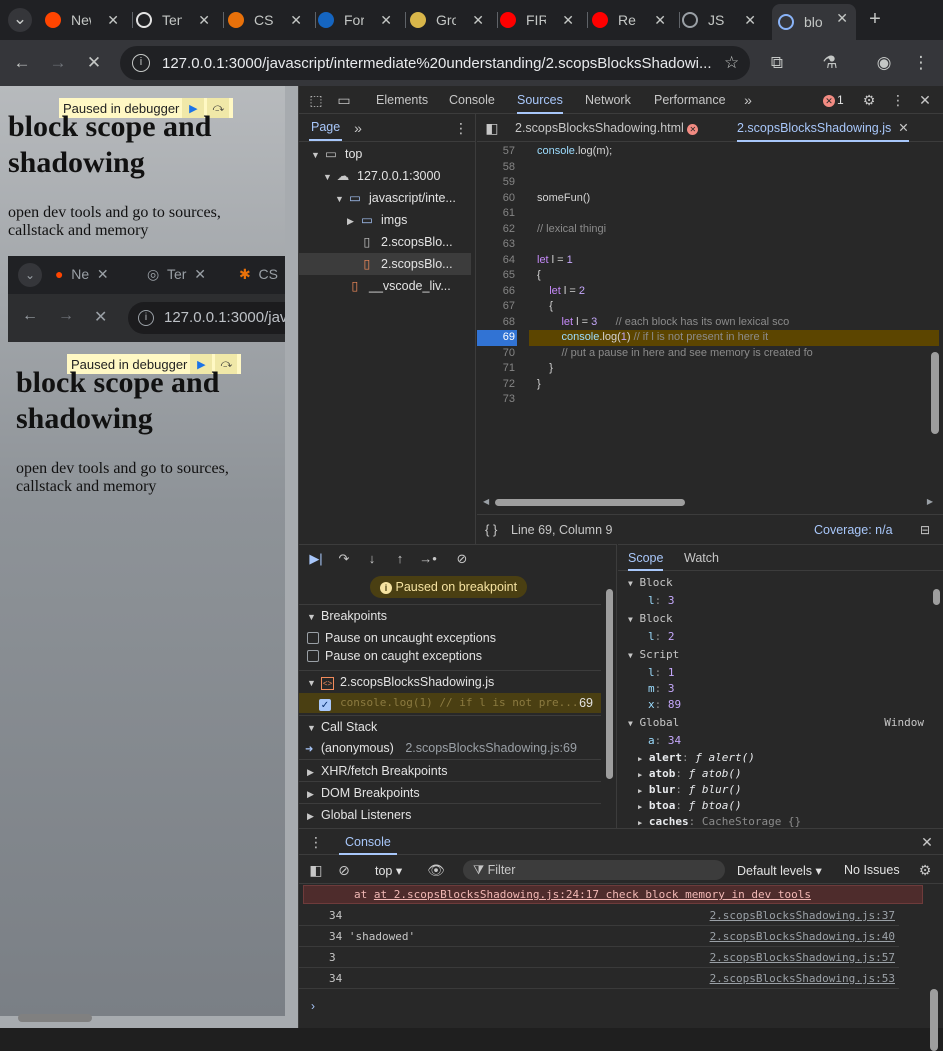 The height and width of the screenshot is (1051, 943). What do you see at coordinates (778, 723) in the screenshot?
I see `scope-section-header: ▼ Global Window` at bounding box center [778, 723].